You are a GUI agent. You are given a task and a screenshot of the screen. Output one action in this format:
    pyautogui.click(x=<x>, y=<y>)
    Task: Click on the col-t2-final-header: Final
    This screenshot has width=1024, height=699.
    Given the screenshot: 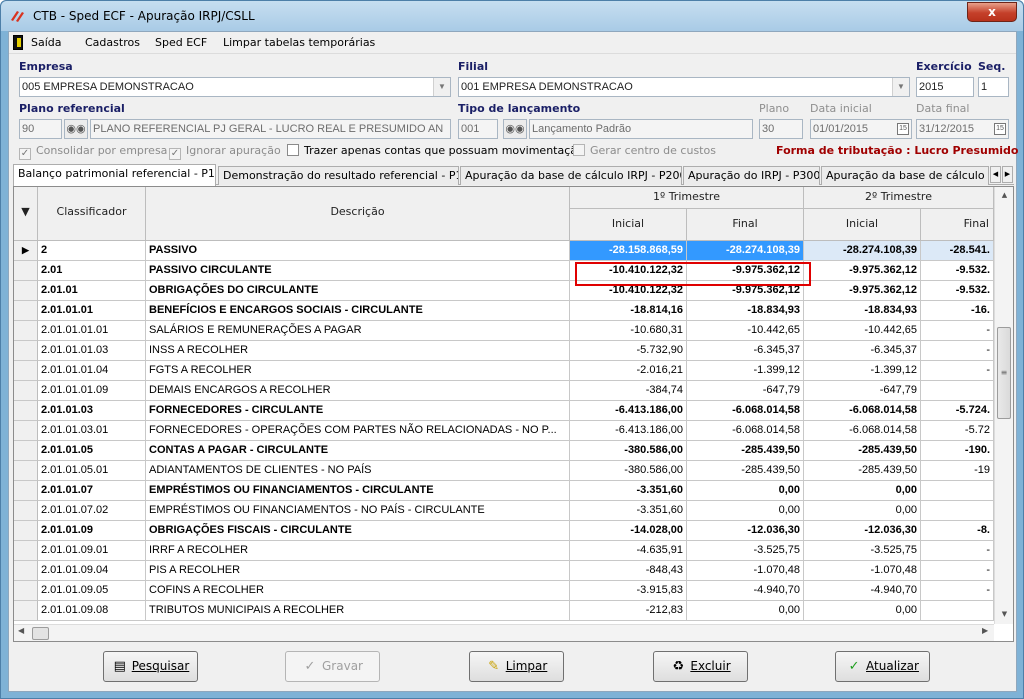 What is the action you would take?
    pyautogui.click(x=957, y=225)
    